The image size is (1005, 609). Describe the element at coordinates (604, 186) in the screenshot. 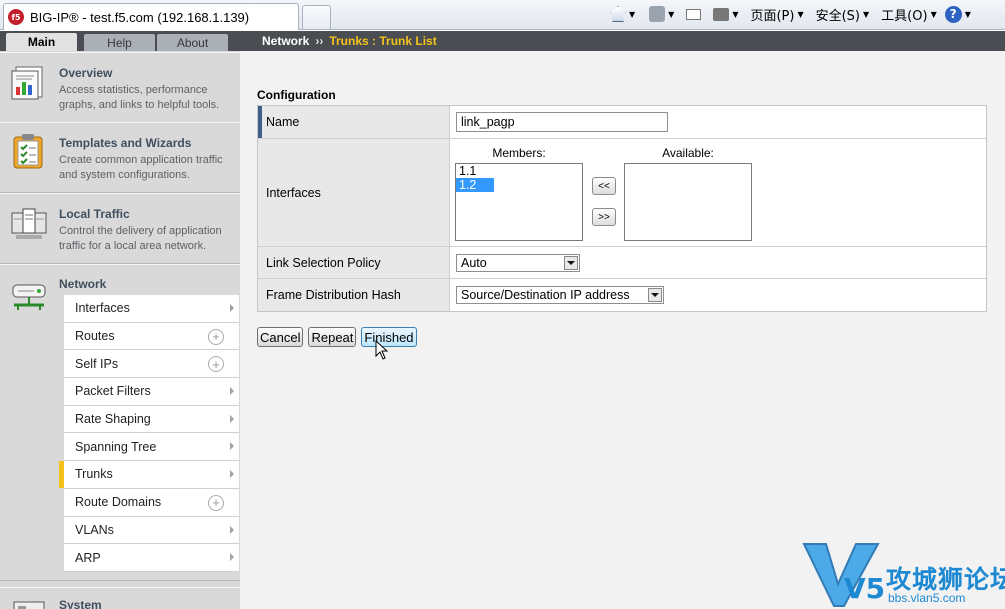

I see `move-left-button: <<` at that location.